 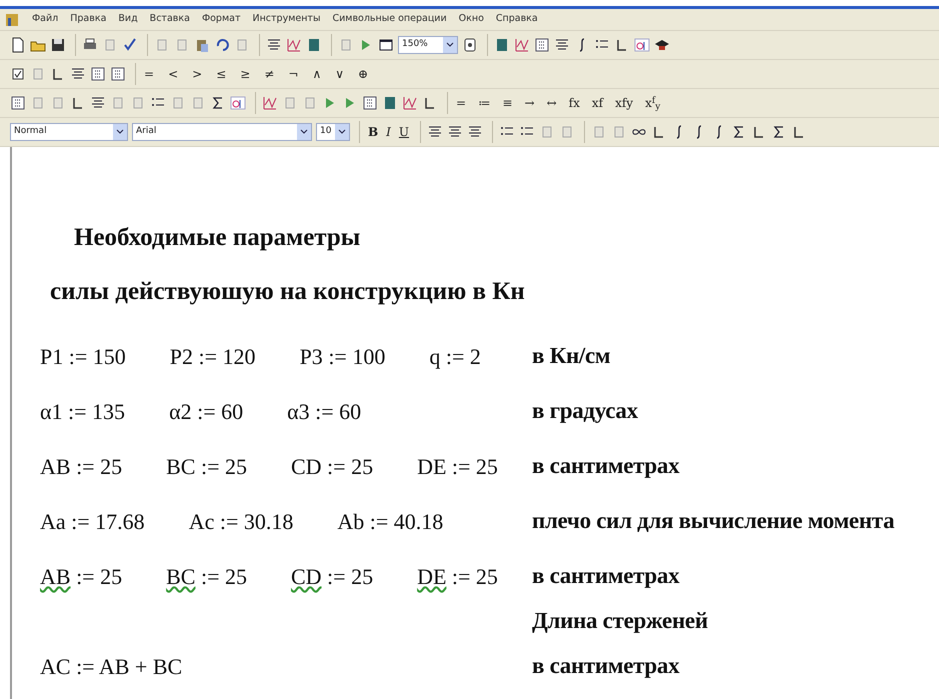 What do you see at coordinates (471, 19) in the screenshot?
I see `menu-item: Окно` at bounding box center [471, 19].